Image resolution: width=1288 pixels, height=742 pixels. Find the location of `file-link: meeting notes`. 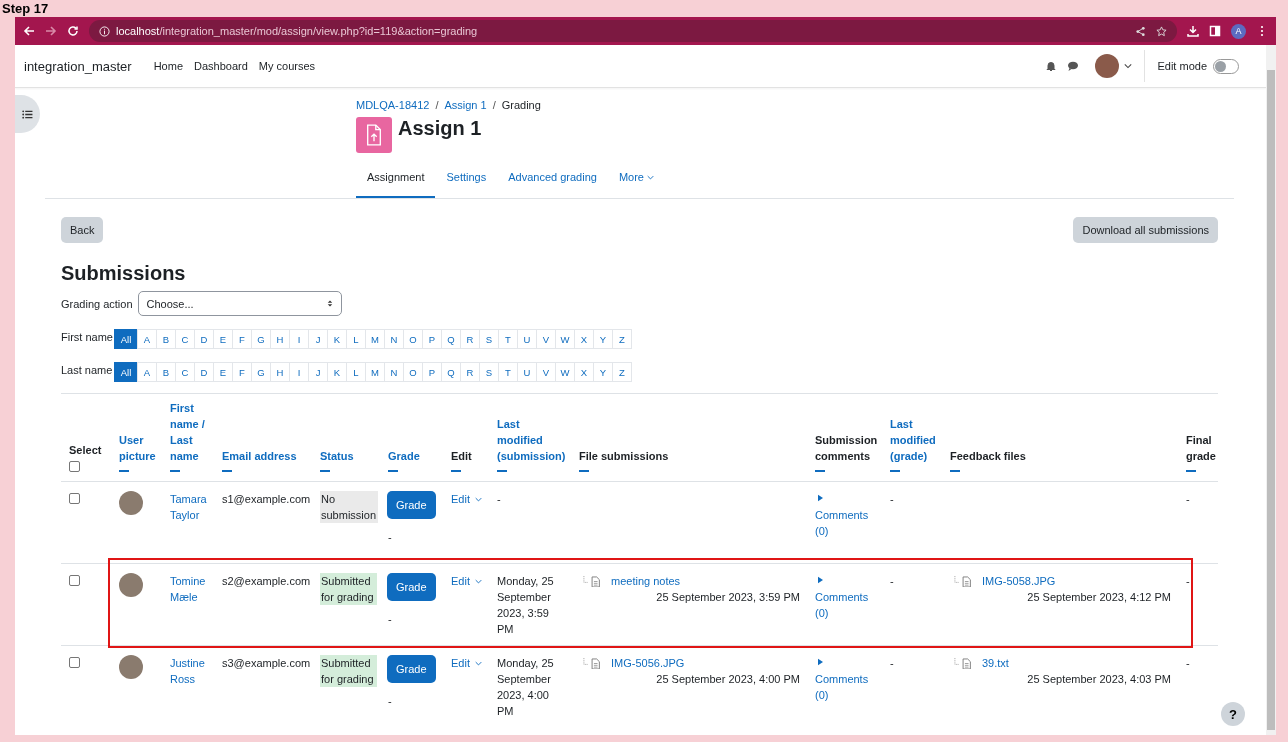

file-link: meeting notes is located at coordinates (646, 581).